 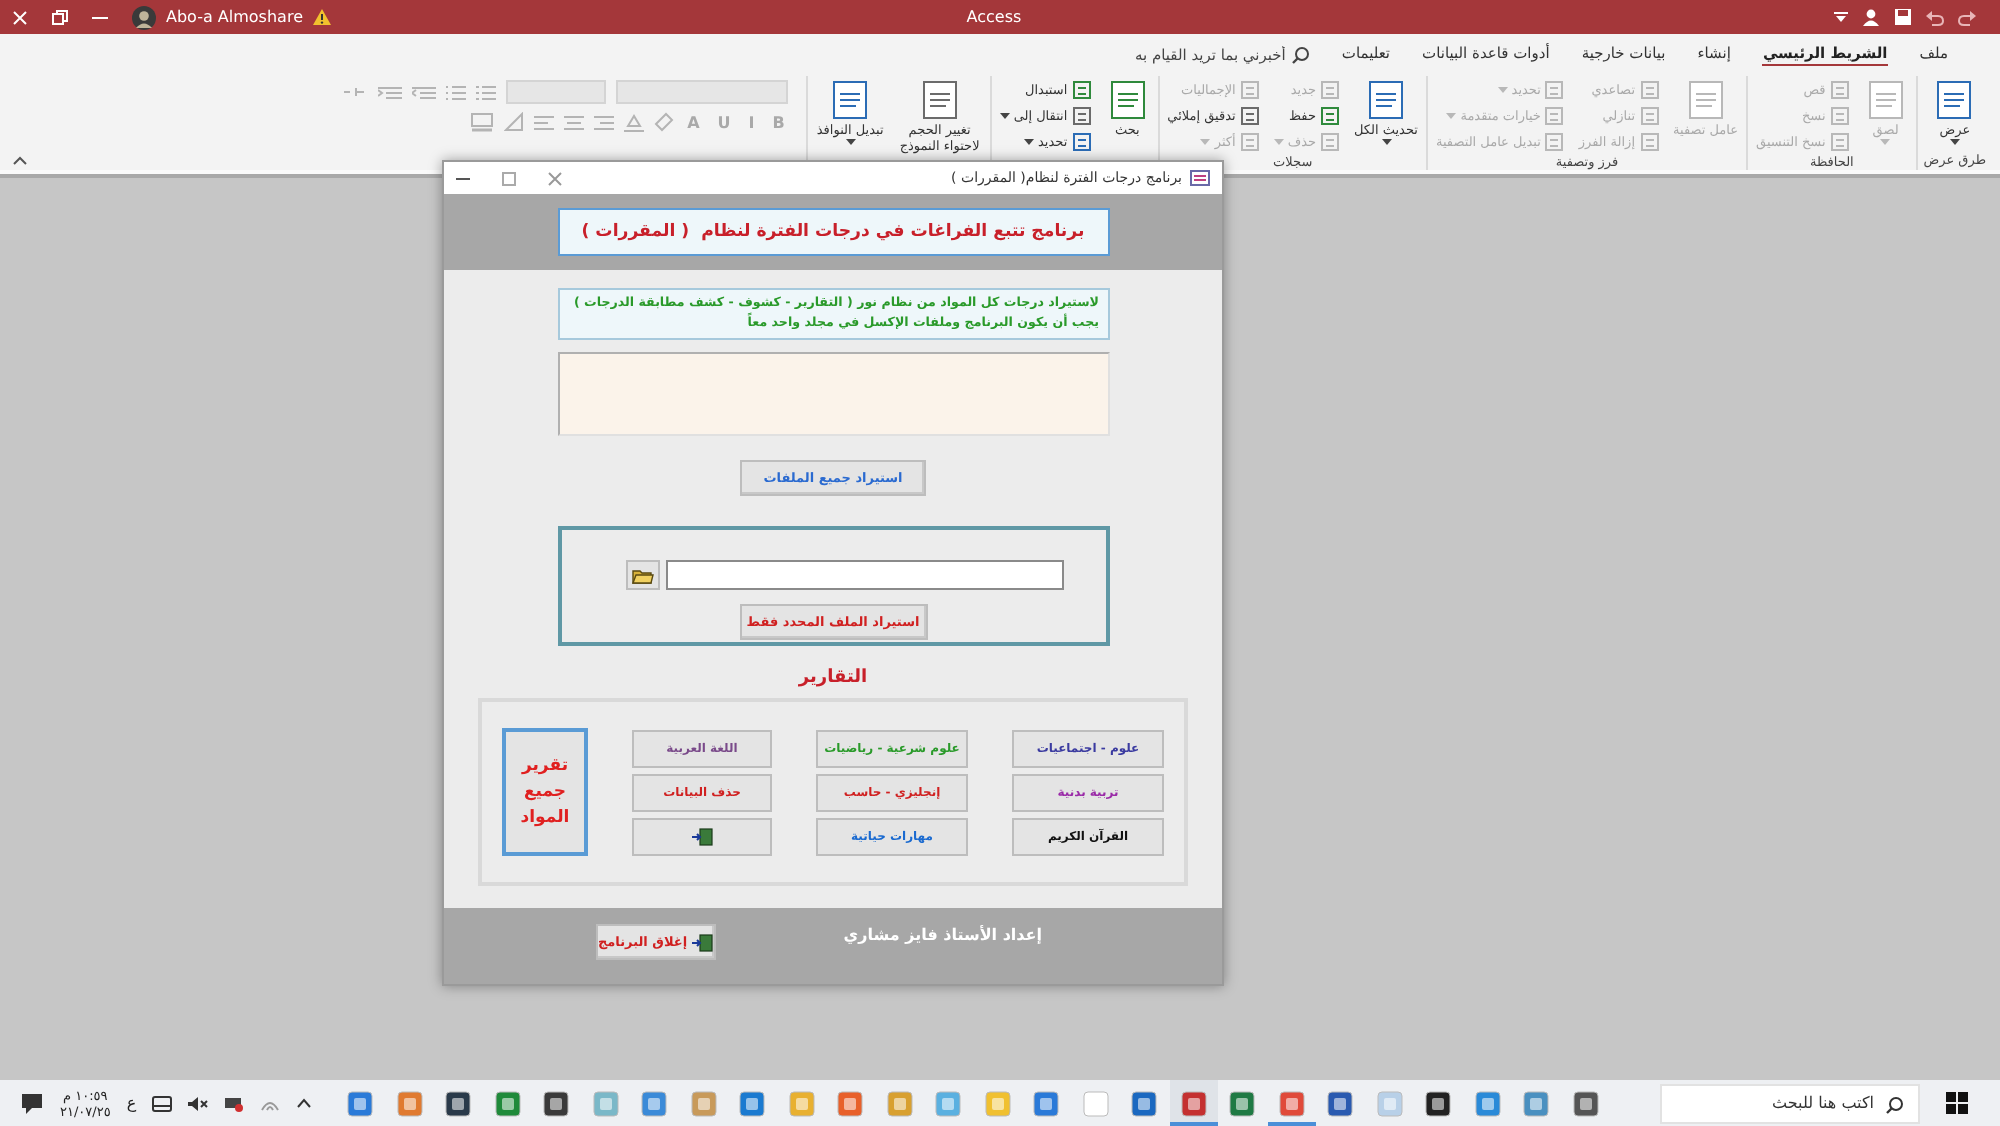 What do you see at coordinates (833, 678) in the screenshot?
I see `section-heading: التقارير` at bounding box center [833, 678].